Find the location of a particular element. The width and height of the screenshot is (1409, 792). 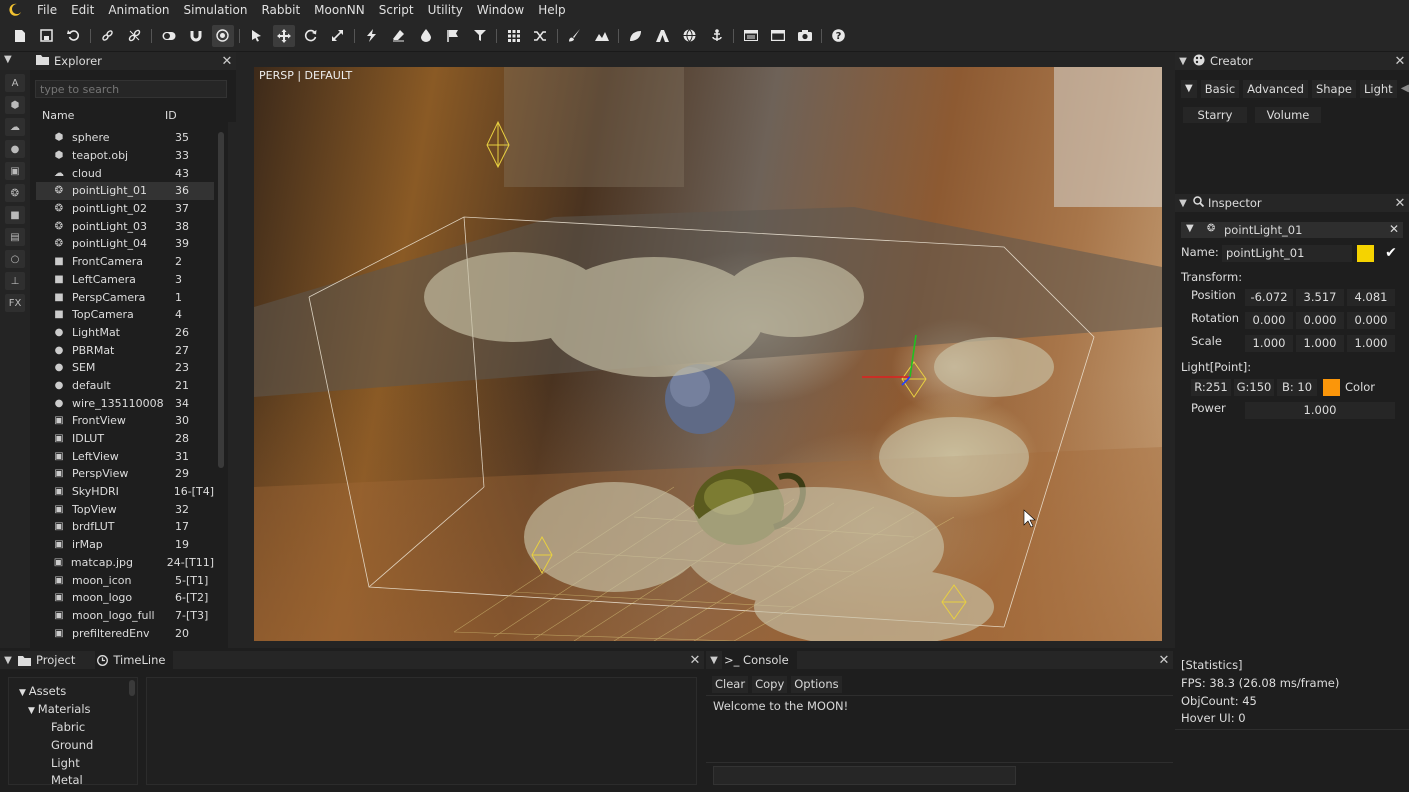

leaf-icon is located at coordinates (636, 36).